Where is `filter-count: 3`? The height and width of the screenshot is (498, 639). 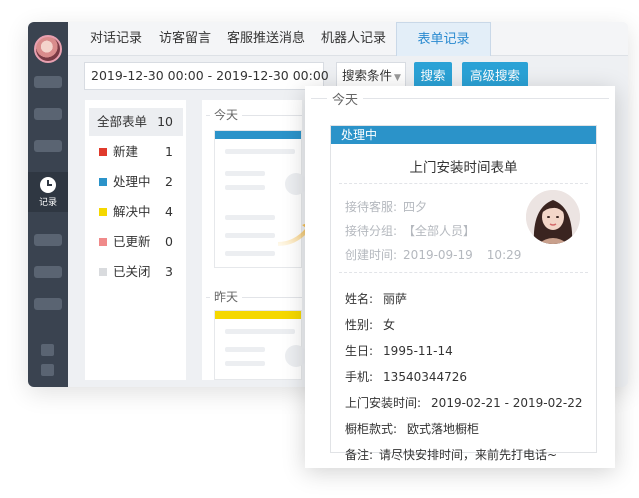
filter-count: 3 is located at coordinates (169, 271).